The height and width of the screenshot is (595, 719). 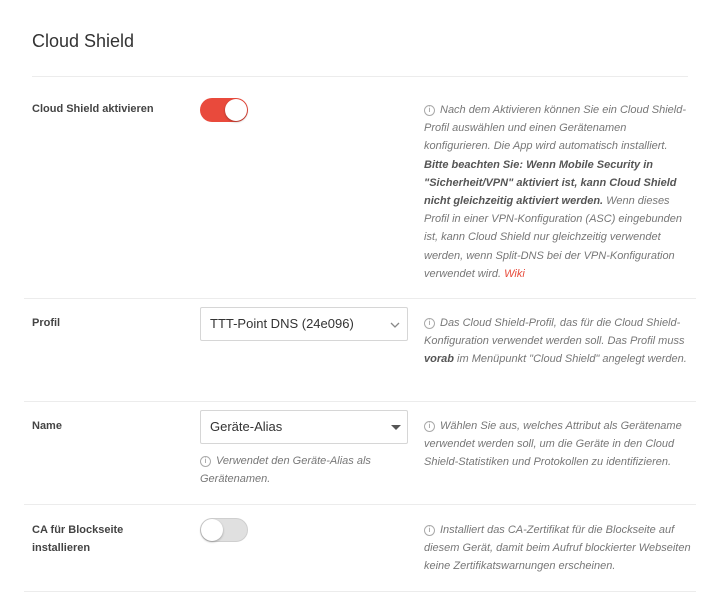 What do you see at coordinates (78, 539) in the screenshot?
I see `ca-label: CA für Blockseite installieren` at bounding box center [78, 539].